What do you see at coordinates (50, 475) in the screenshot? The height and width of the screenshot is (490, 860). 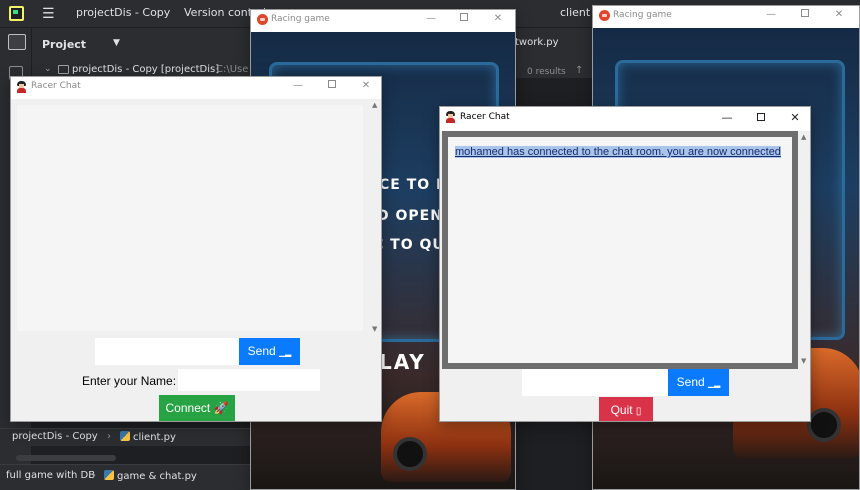 I see `breadcrumb-folder: full game with DB` at bounding box center [50, 475].